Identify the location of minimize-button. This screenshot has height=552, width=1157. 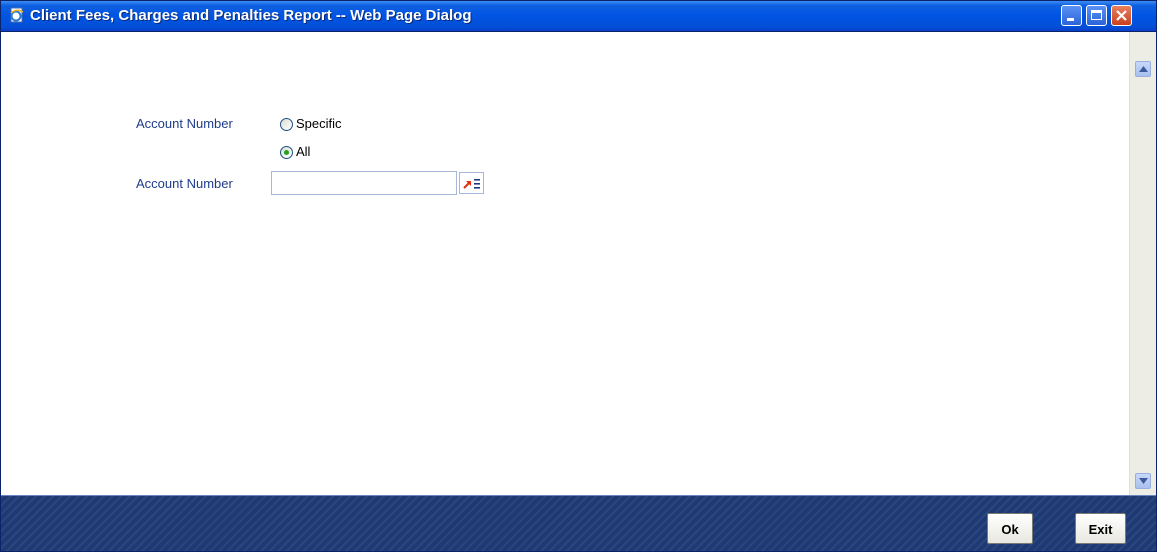
(1071, 15).